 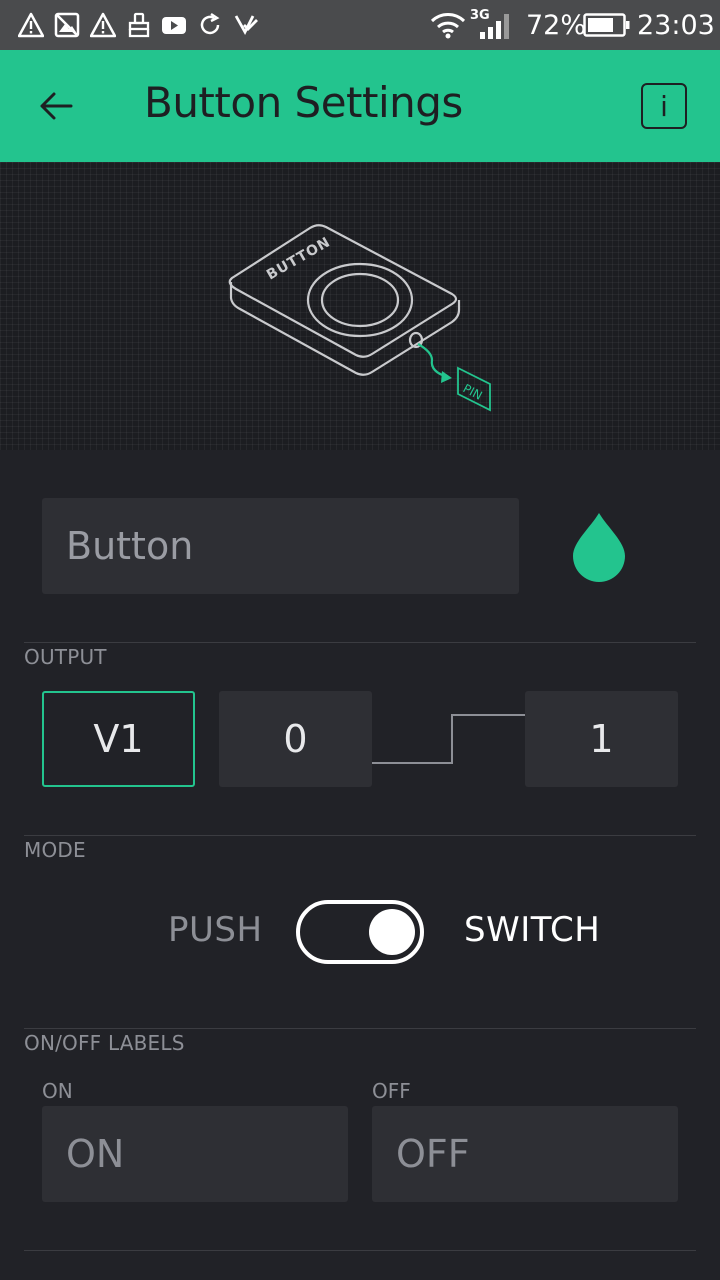 What do you see at coordinates (299, 258) in the screenshot?
I see `device-label: BUTTON` at bounding box center [299, 258].